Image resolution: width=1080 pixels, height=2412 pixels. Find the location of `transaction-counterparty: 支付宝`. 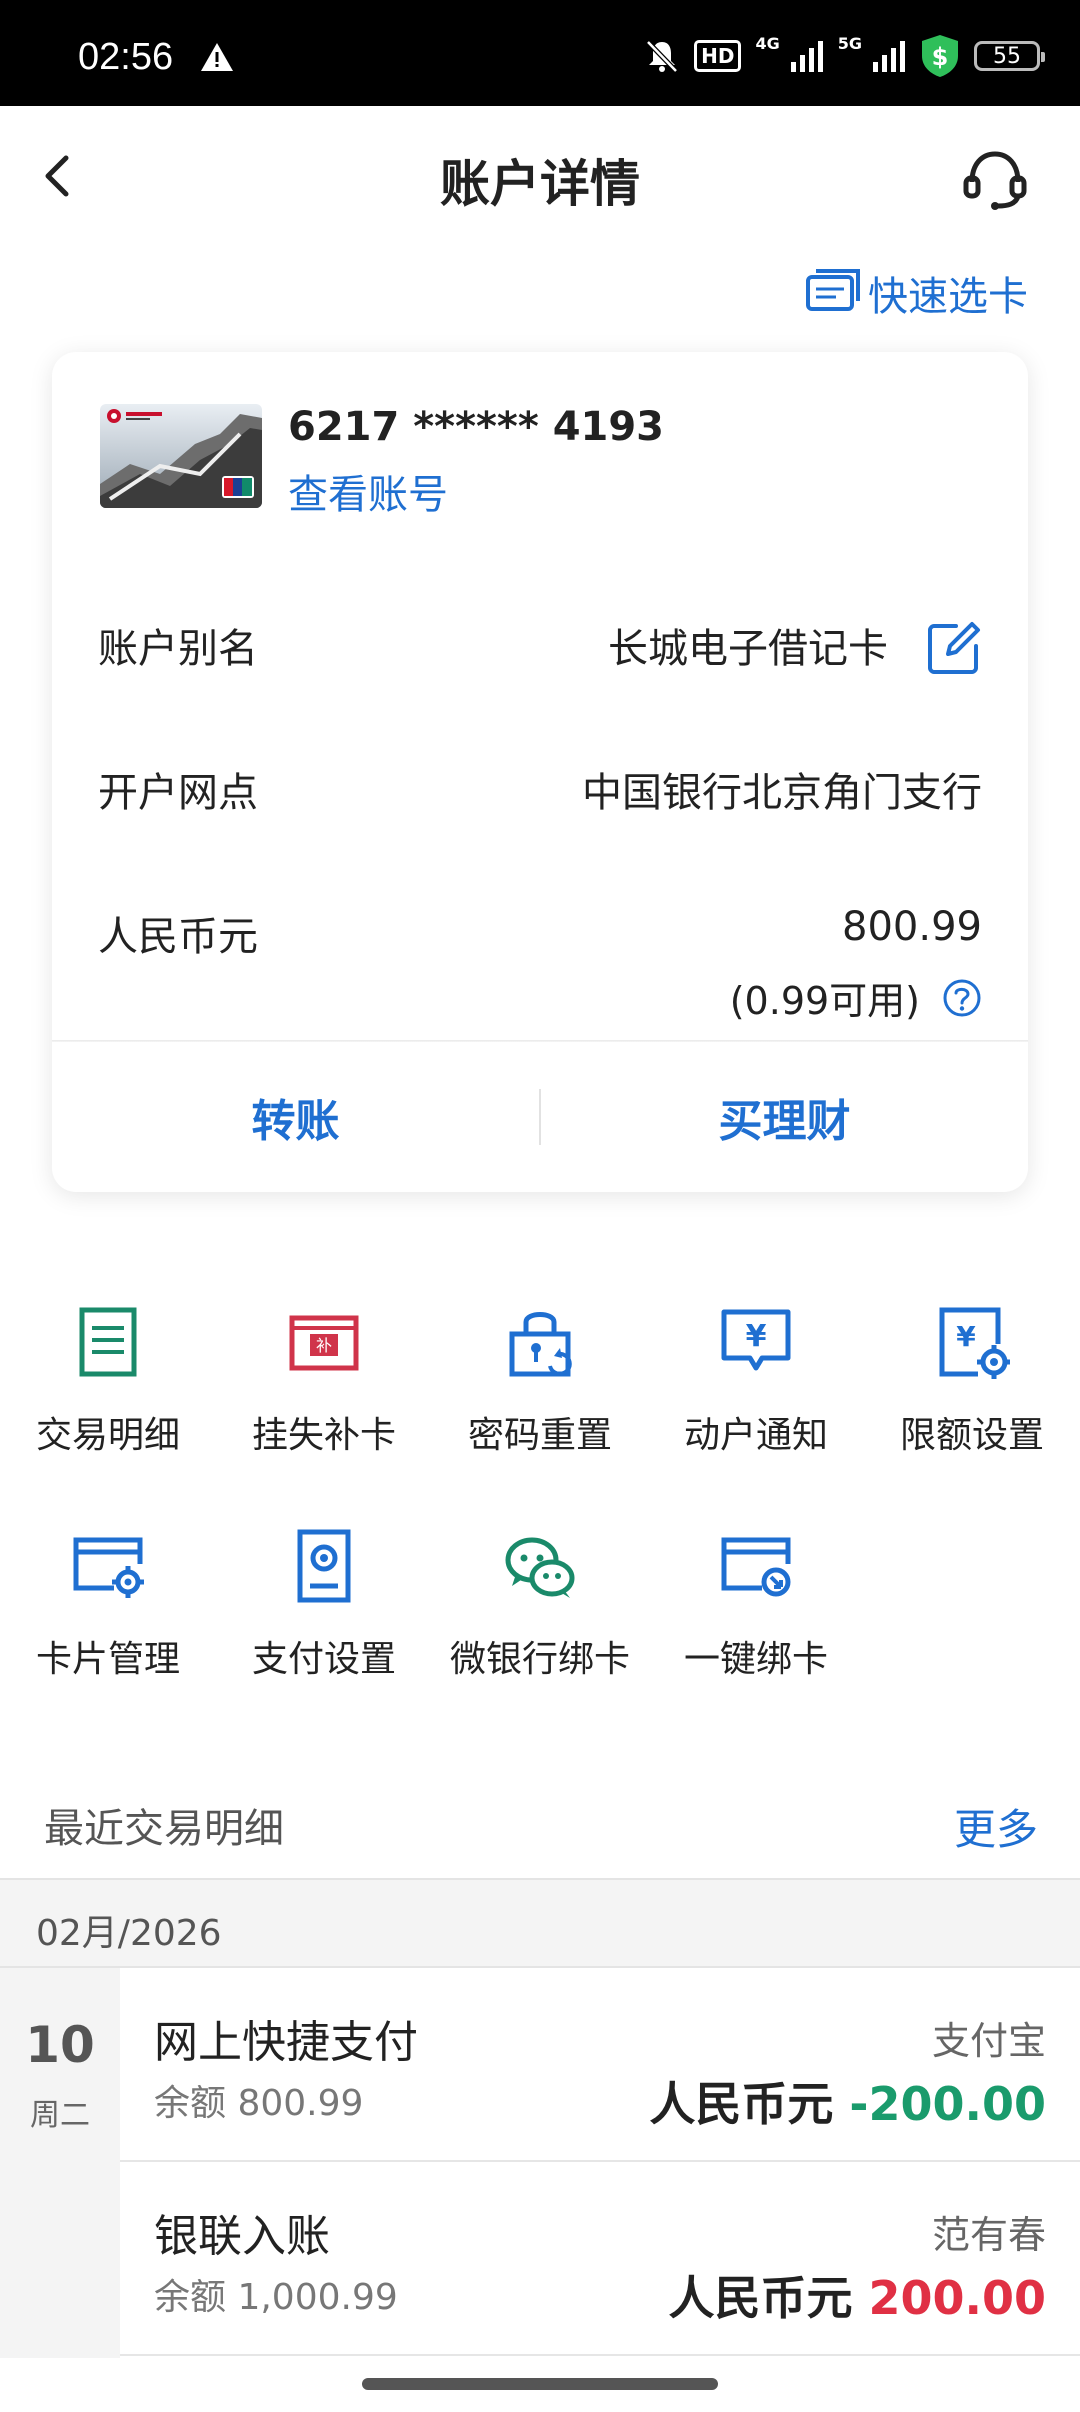

transaction-counterparty: 支付宝 is located at coordinates (988, 2041).